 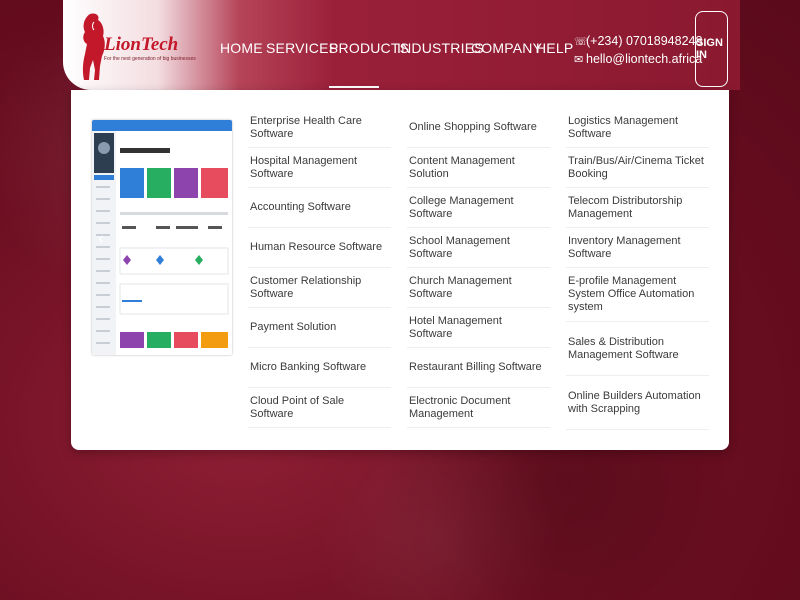 What do you see at coordinates (478, 248) in the screenshot?
I see `menu-item: School Management Software` at bounding box center [478, 248].